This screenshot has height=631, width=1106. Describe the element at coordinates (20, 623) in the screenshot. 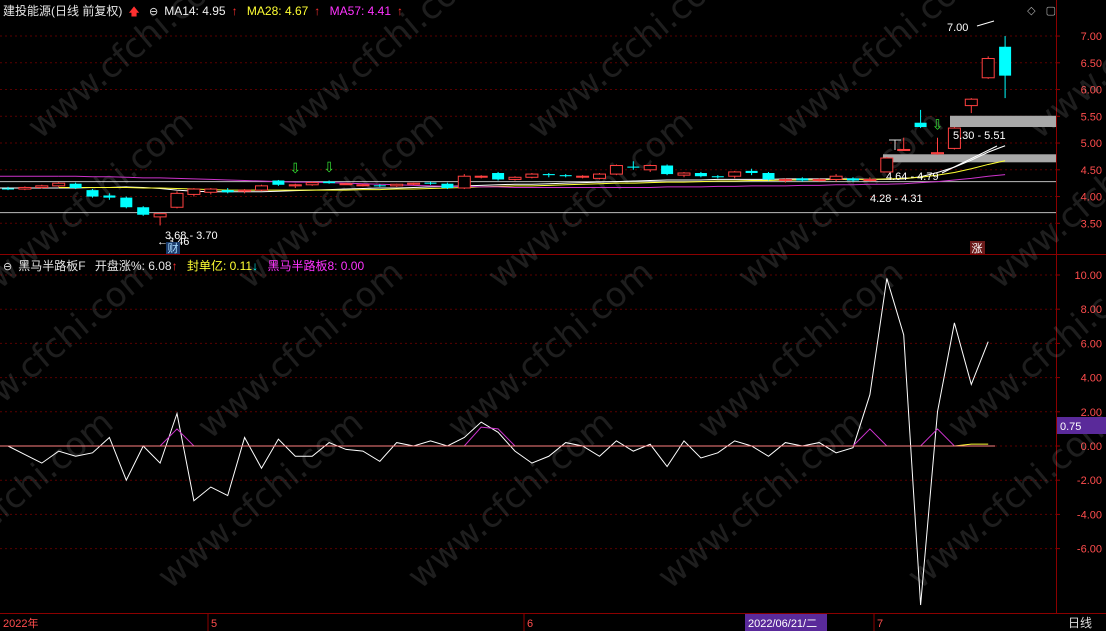

I see `axis-year-label: 2022年` at that location.